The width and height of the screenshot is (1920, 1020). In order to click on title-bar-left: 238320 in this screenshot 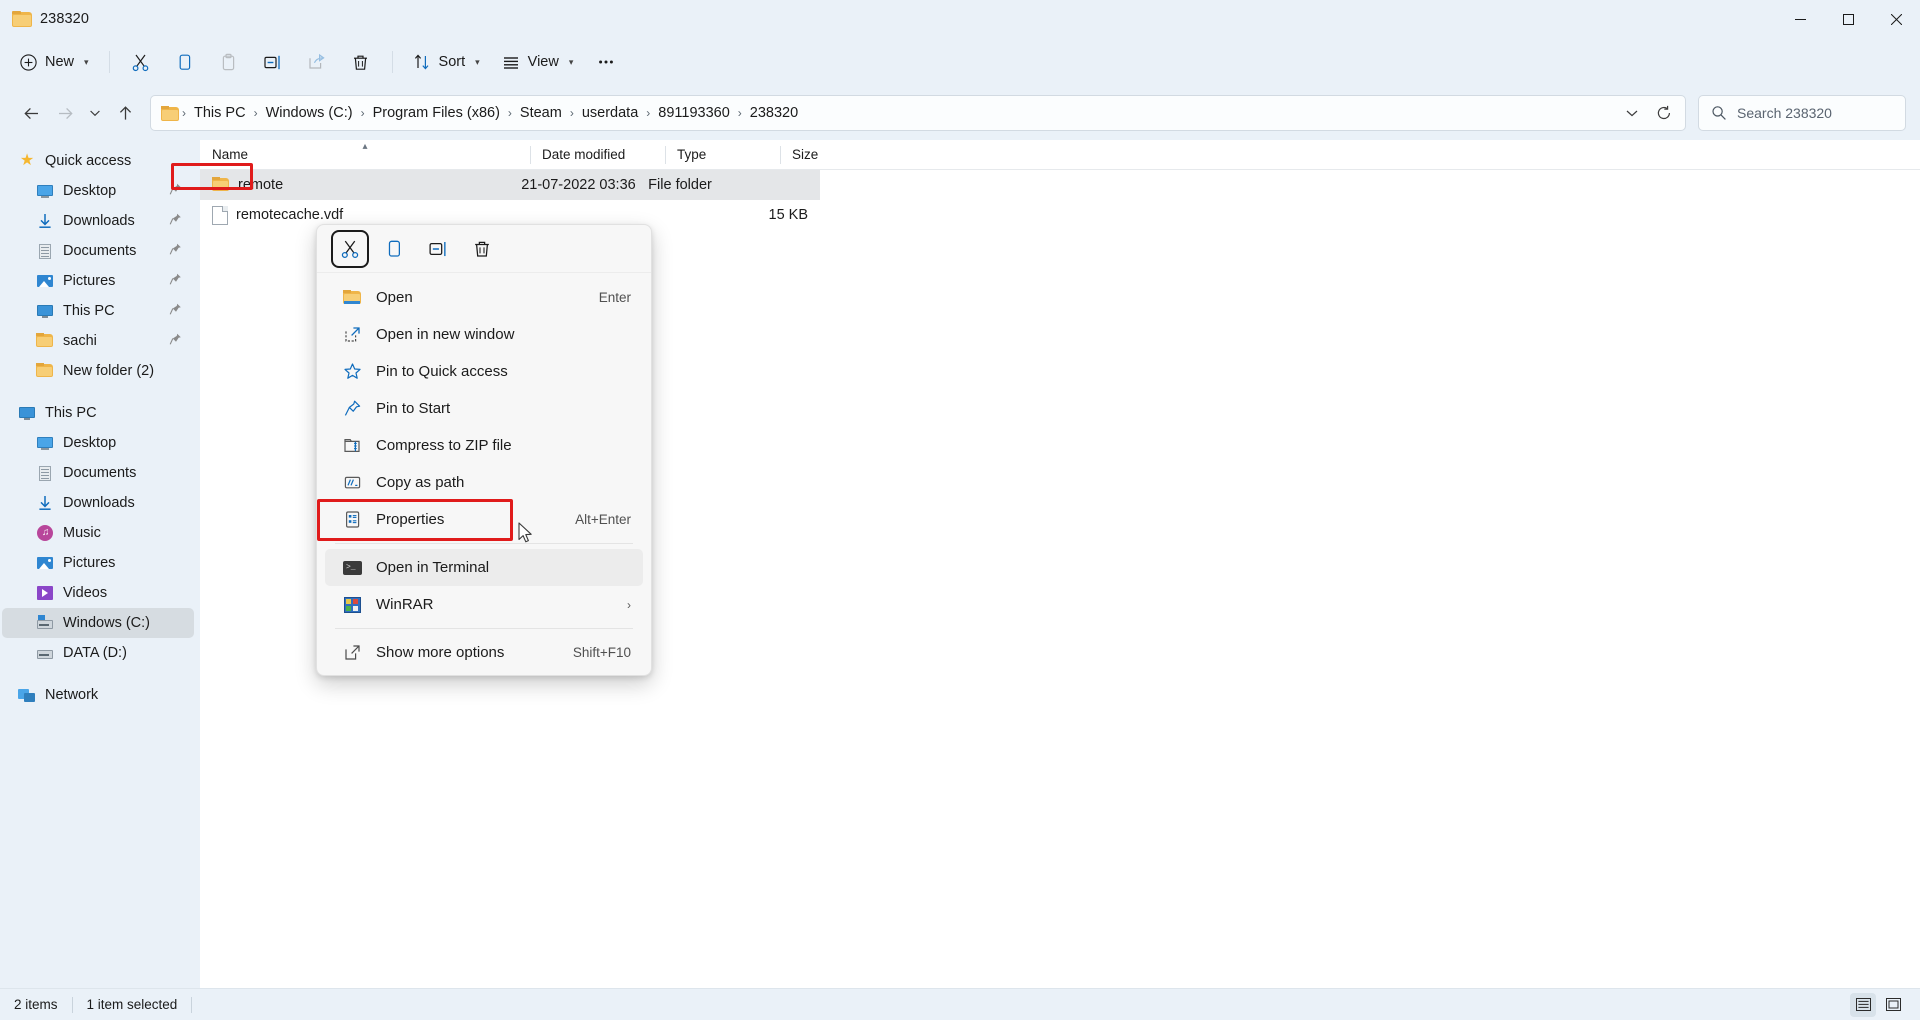, I will do `click(44, 19)`.